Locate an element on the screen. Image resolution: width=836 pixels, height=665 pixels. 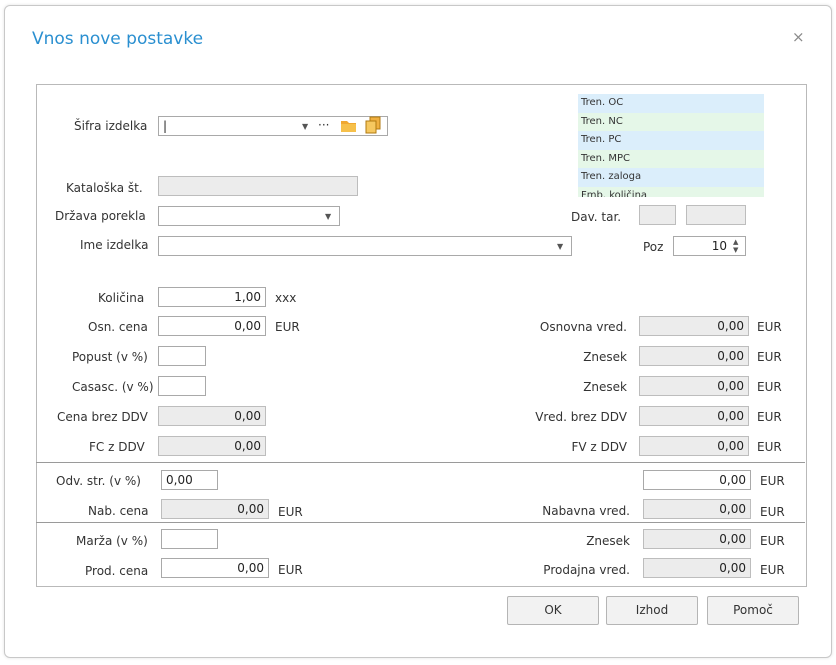
info-item: Tren. NC is located at coordinates (671, 121).